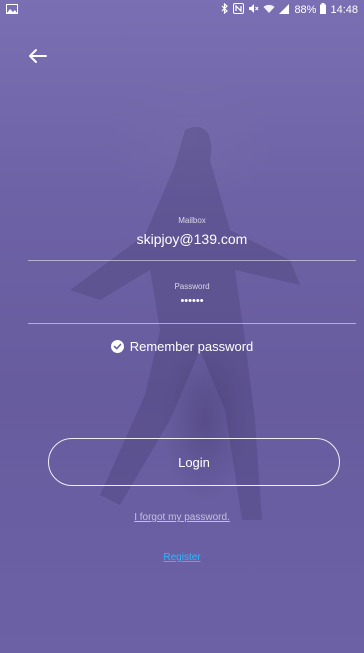 The height and width of the screenshot is (653, 364). I want to click on battery-icon, so click(323, 10).